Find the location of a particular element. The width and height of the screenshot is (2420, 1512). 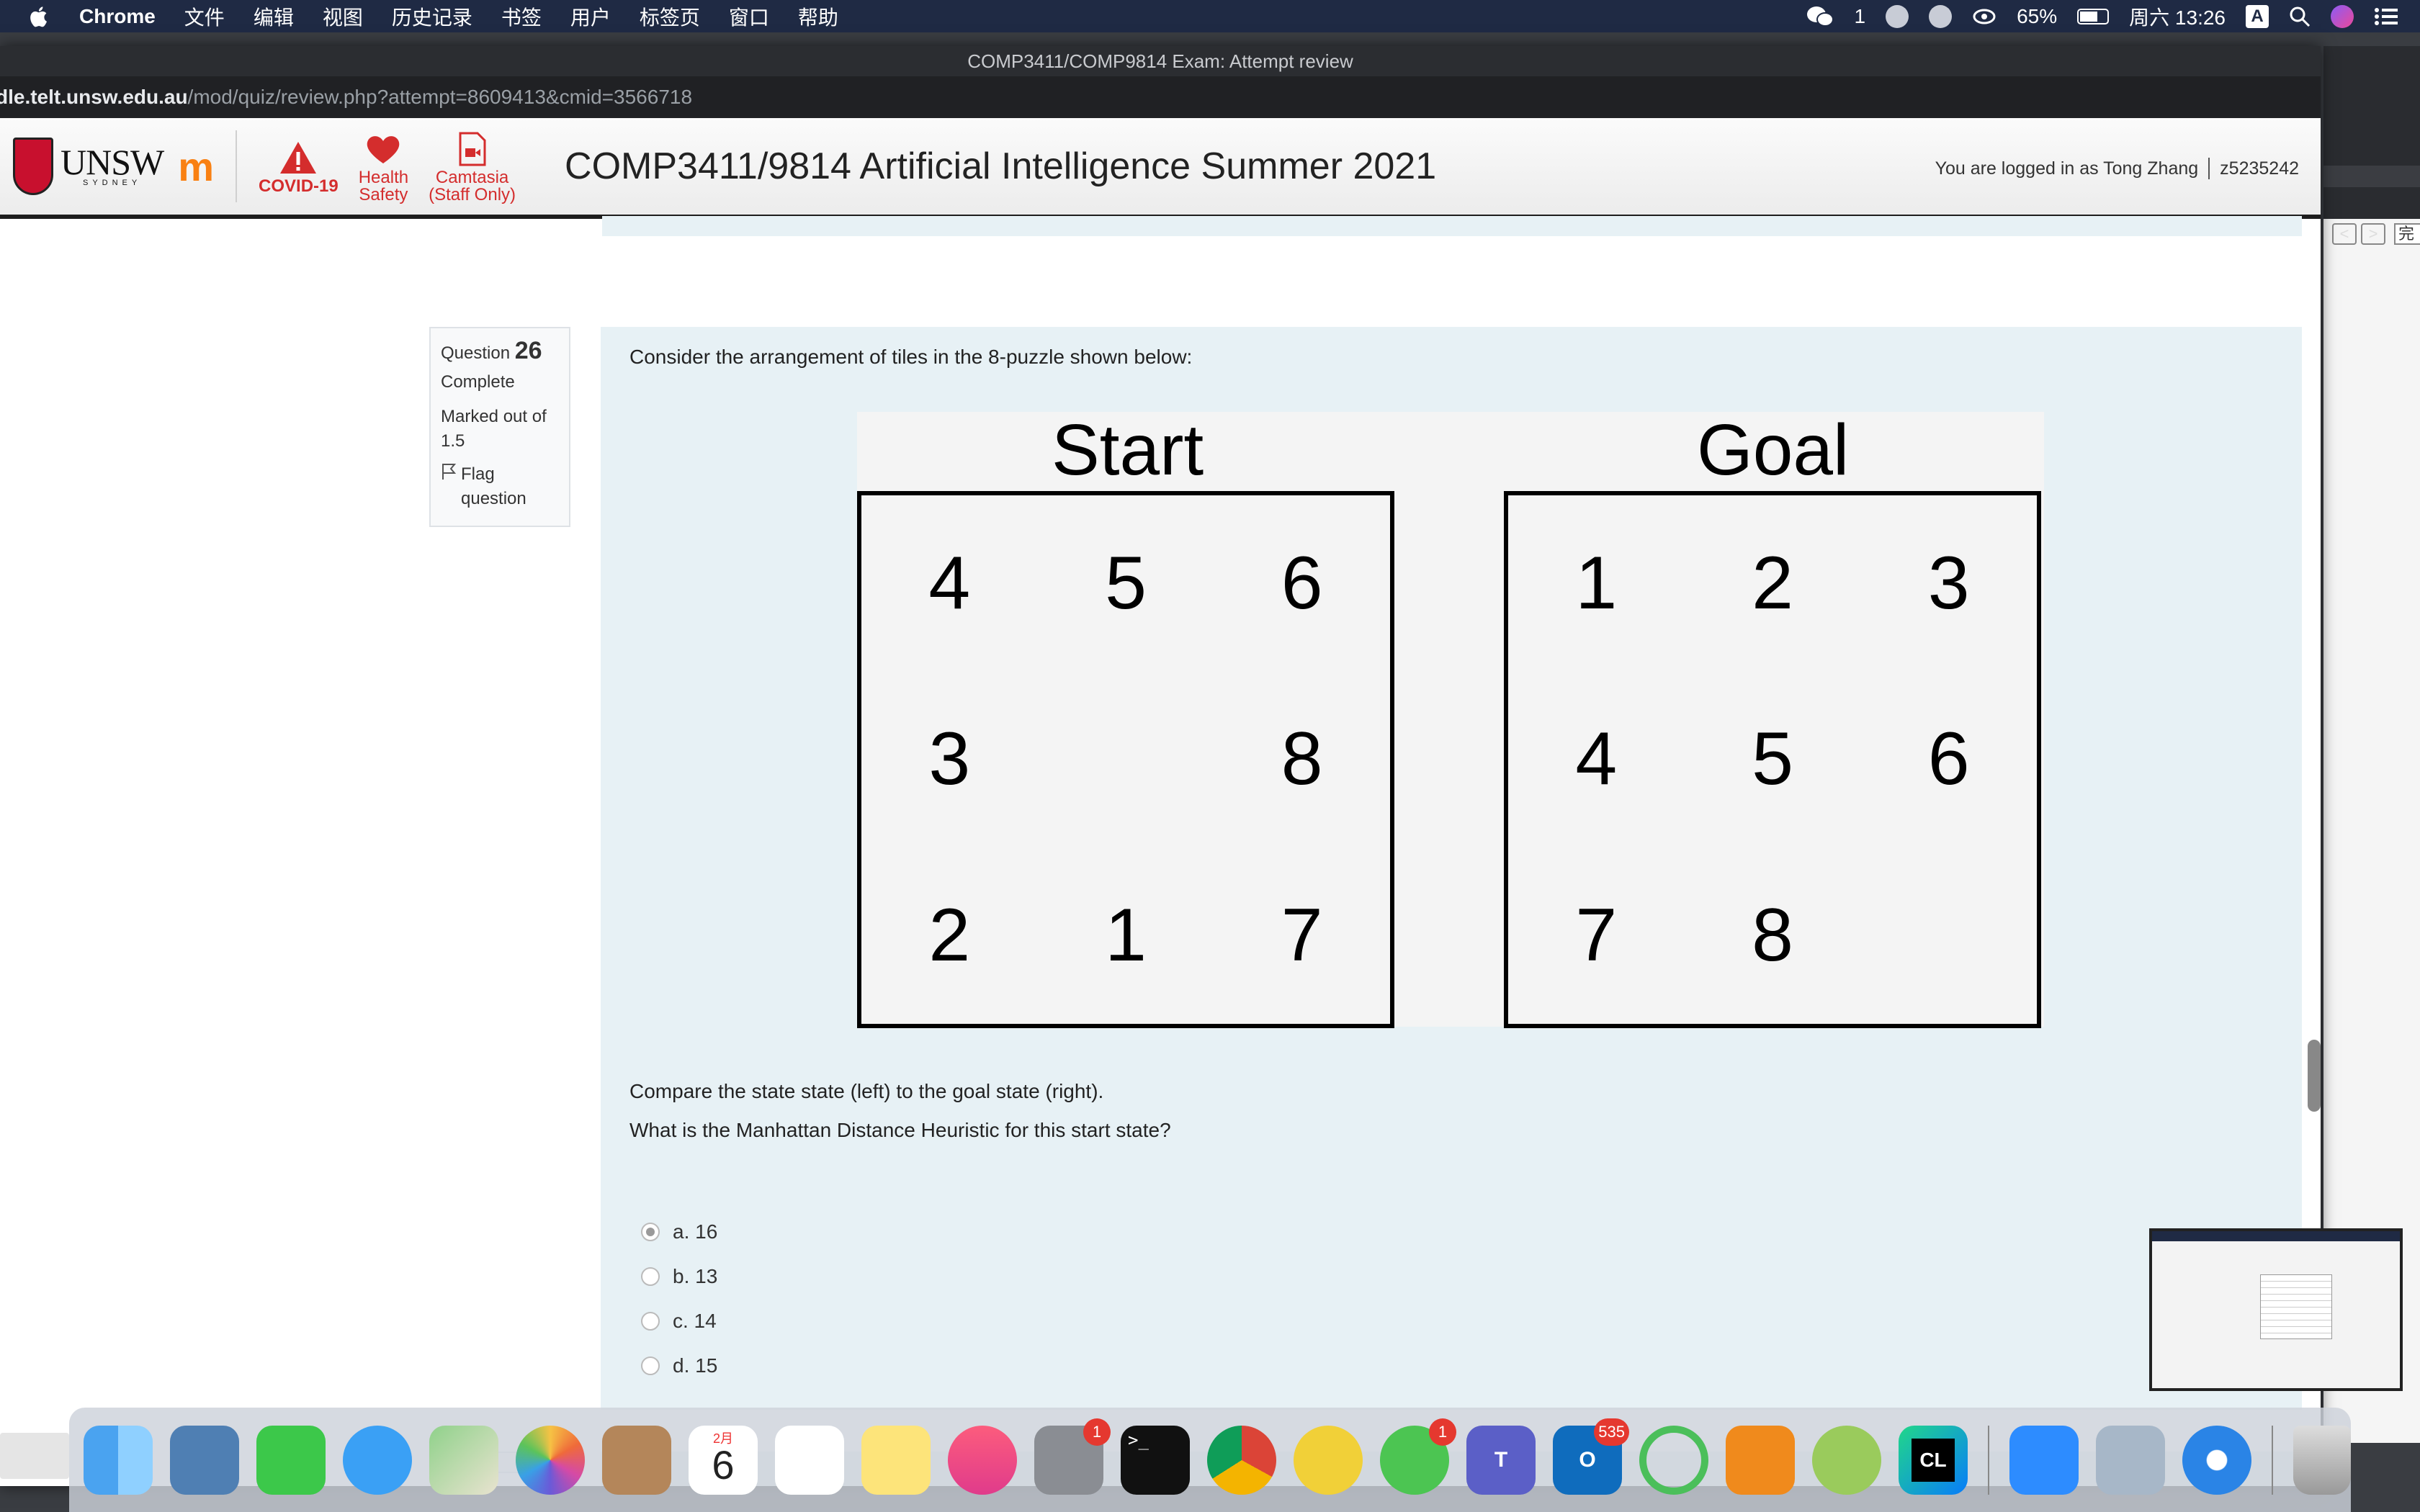

terminal-icon: >_ is located at coordinates (1155, 1460).